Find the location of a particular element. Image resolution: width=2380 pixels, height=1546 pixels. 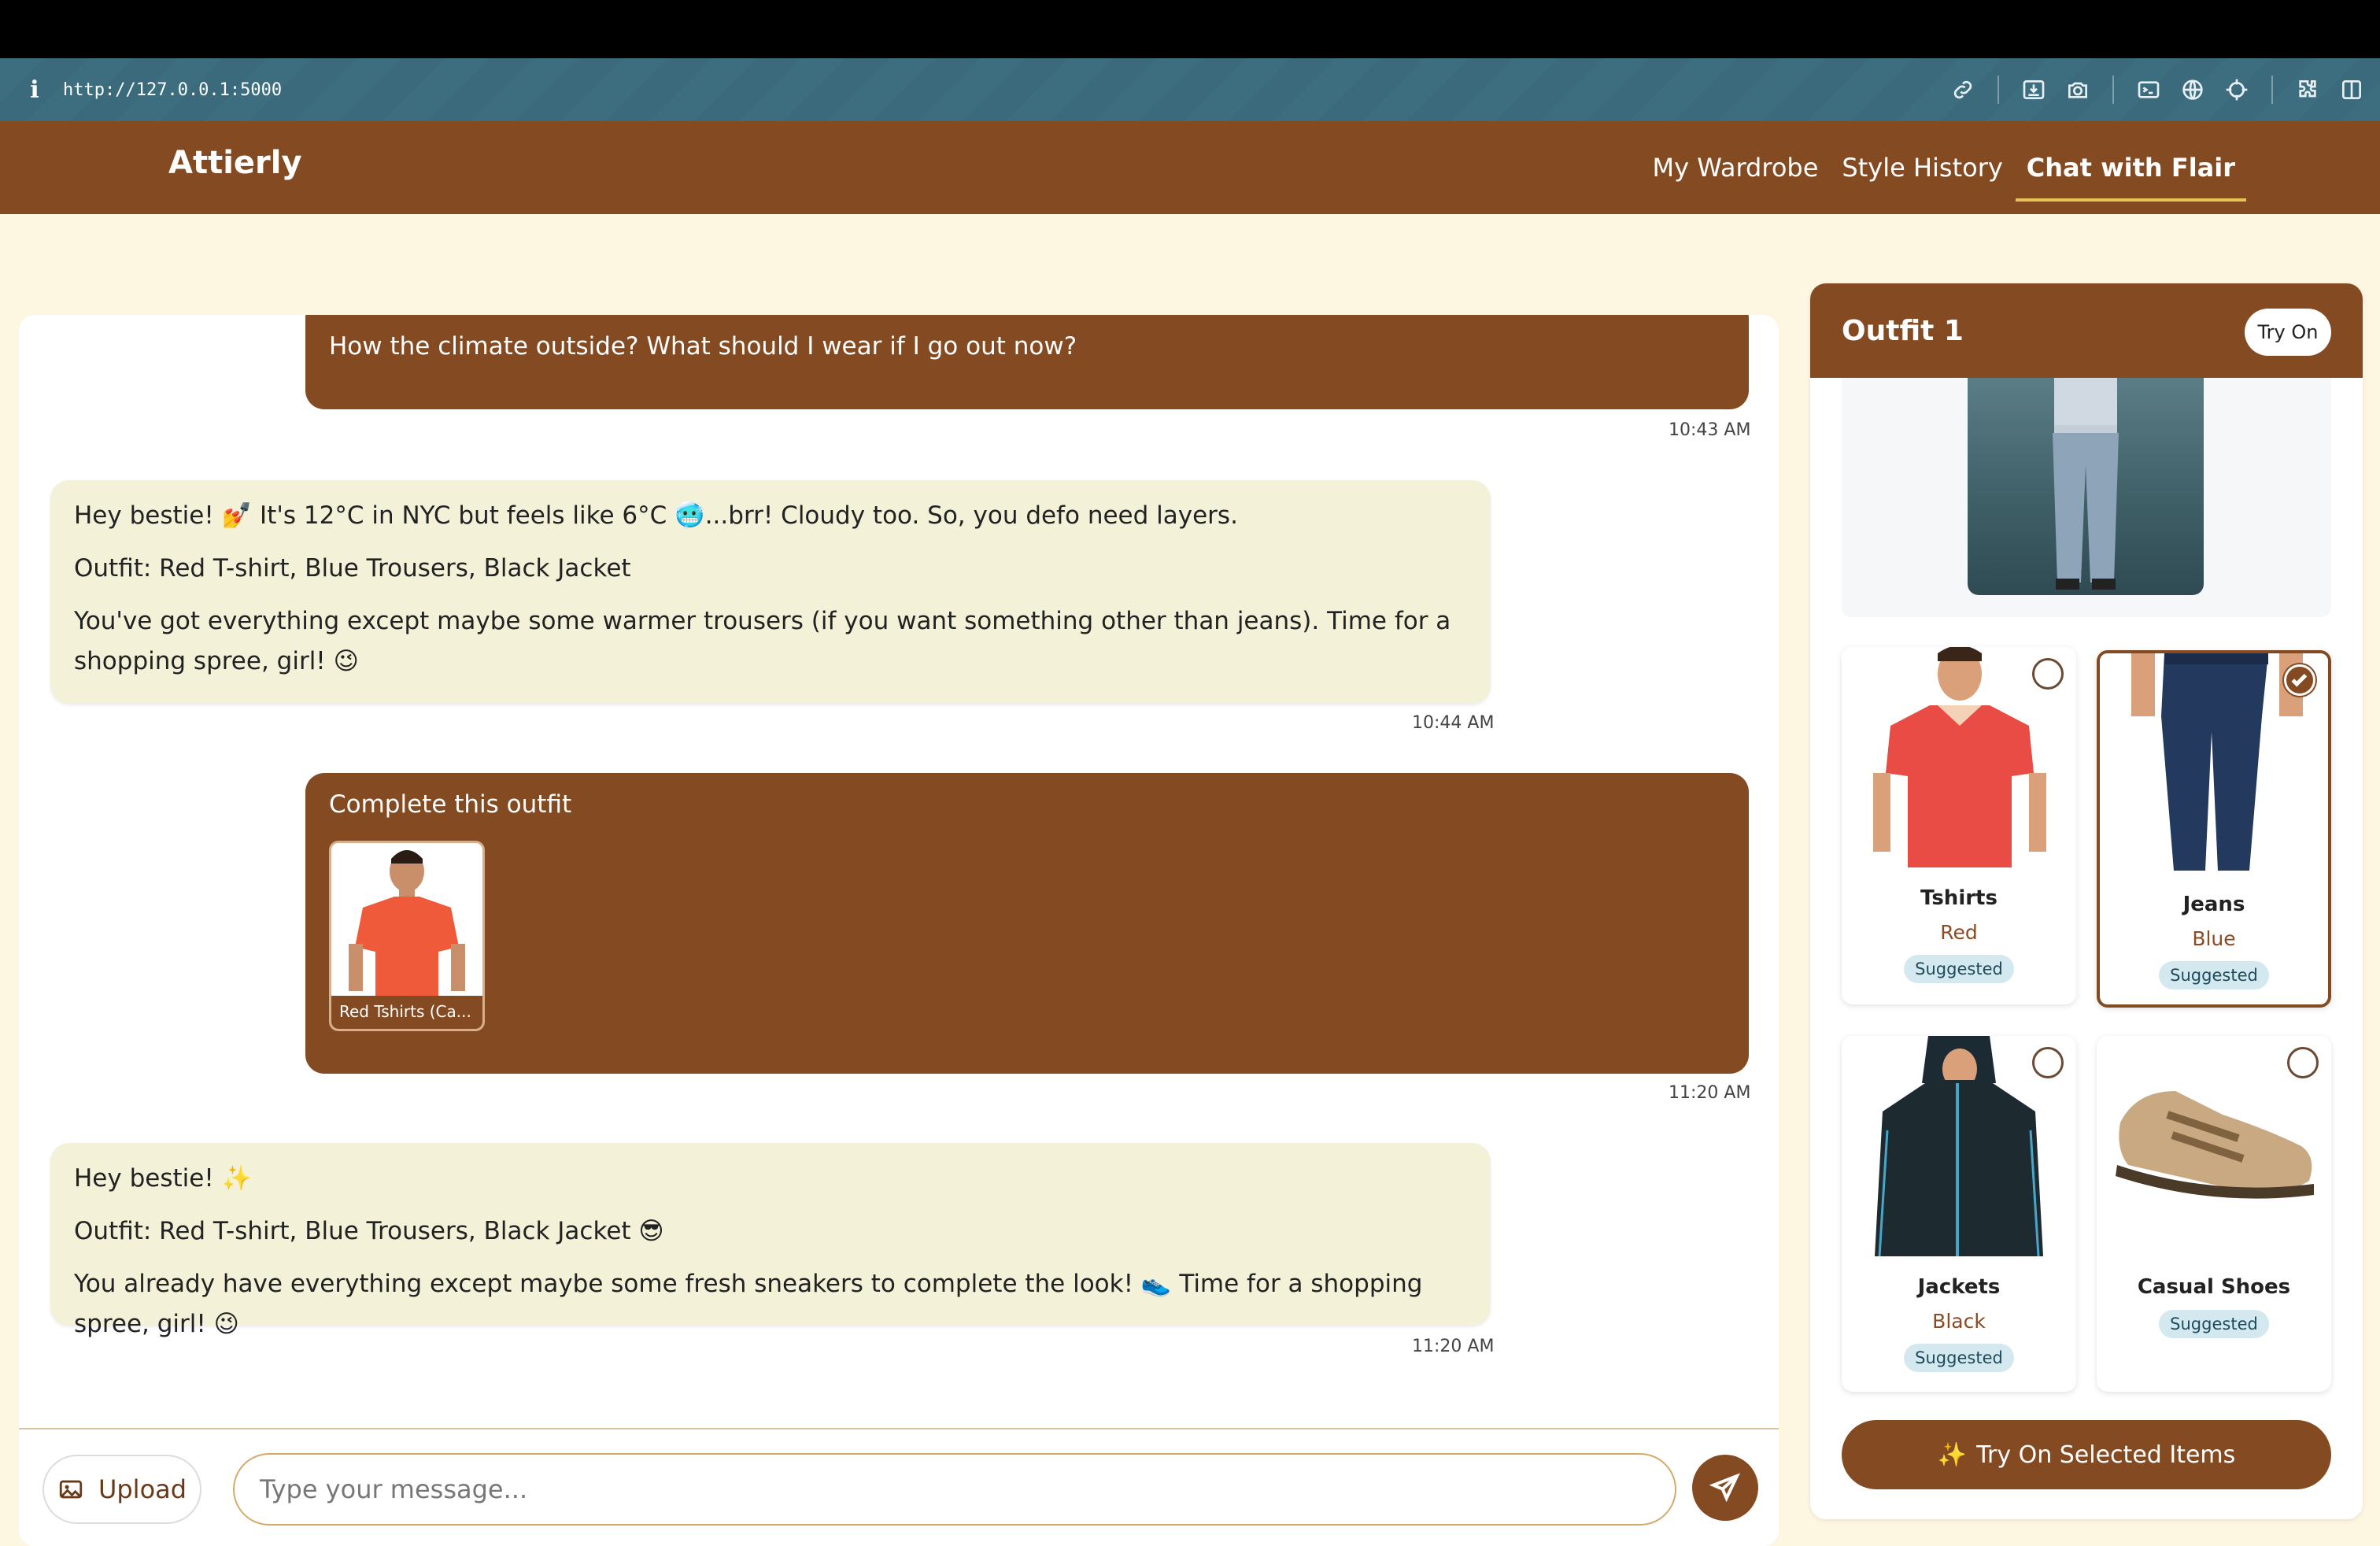

message-text: Complete this outfit is located at coordinates (450, 805).